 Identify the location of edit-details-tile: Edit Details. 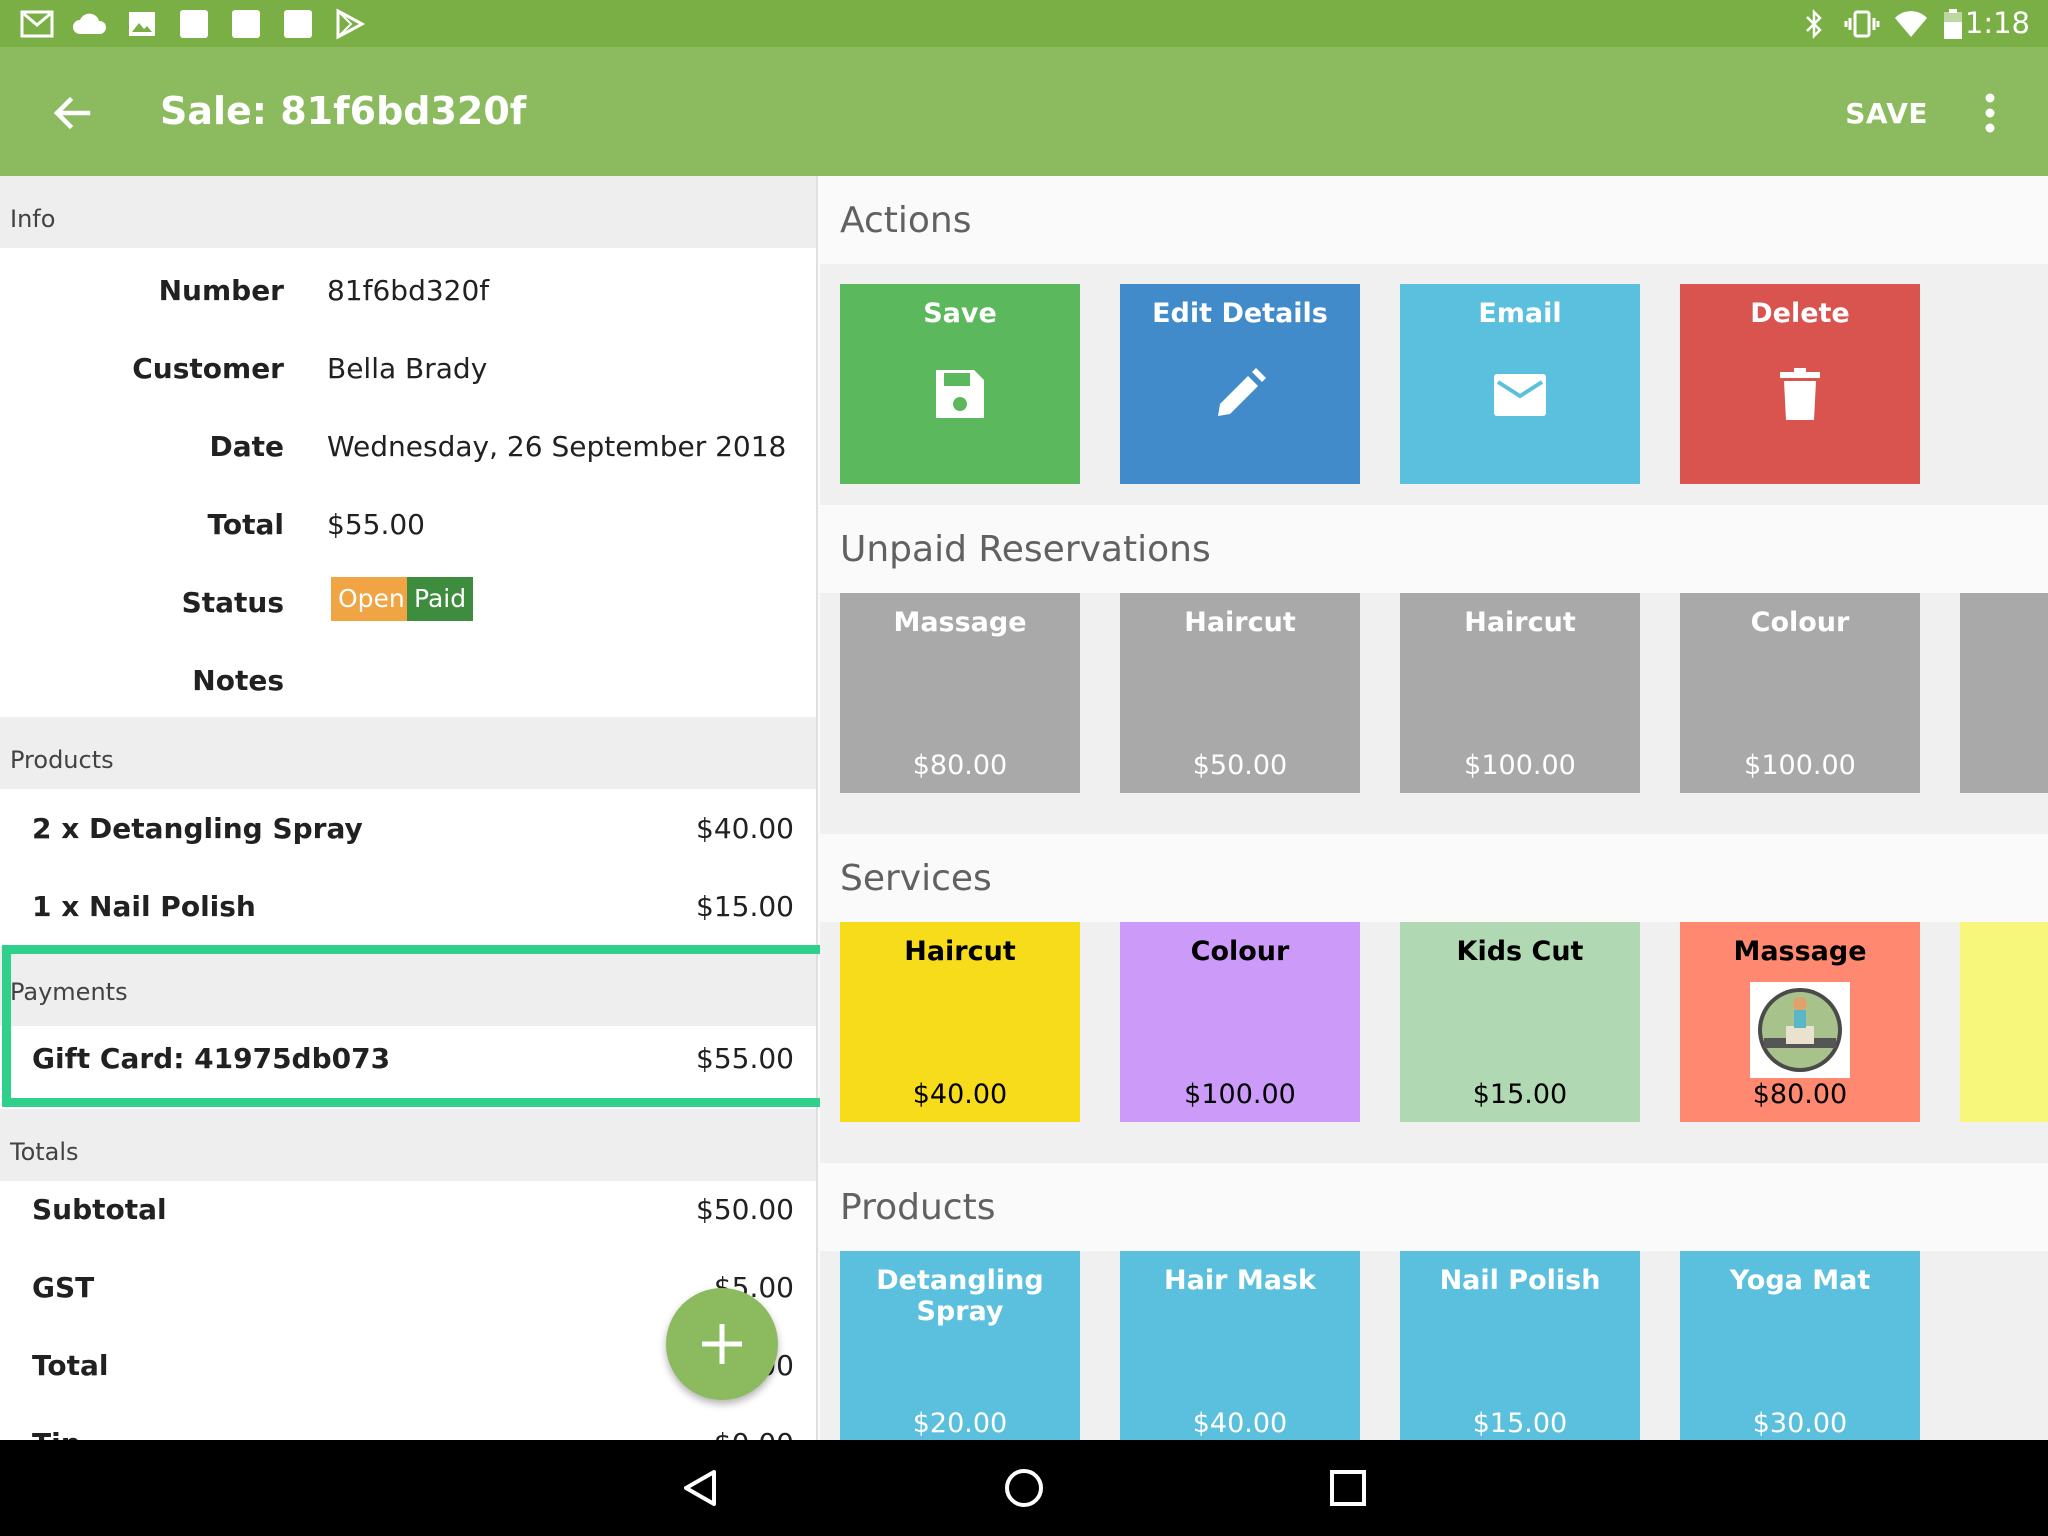
(1240, 384).